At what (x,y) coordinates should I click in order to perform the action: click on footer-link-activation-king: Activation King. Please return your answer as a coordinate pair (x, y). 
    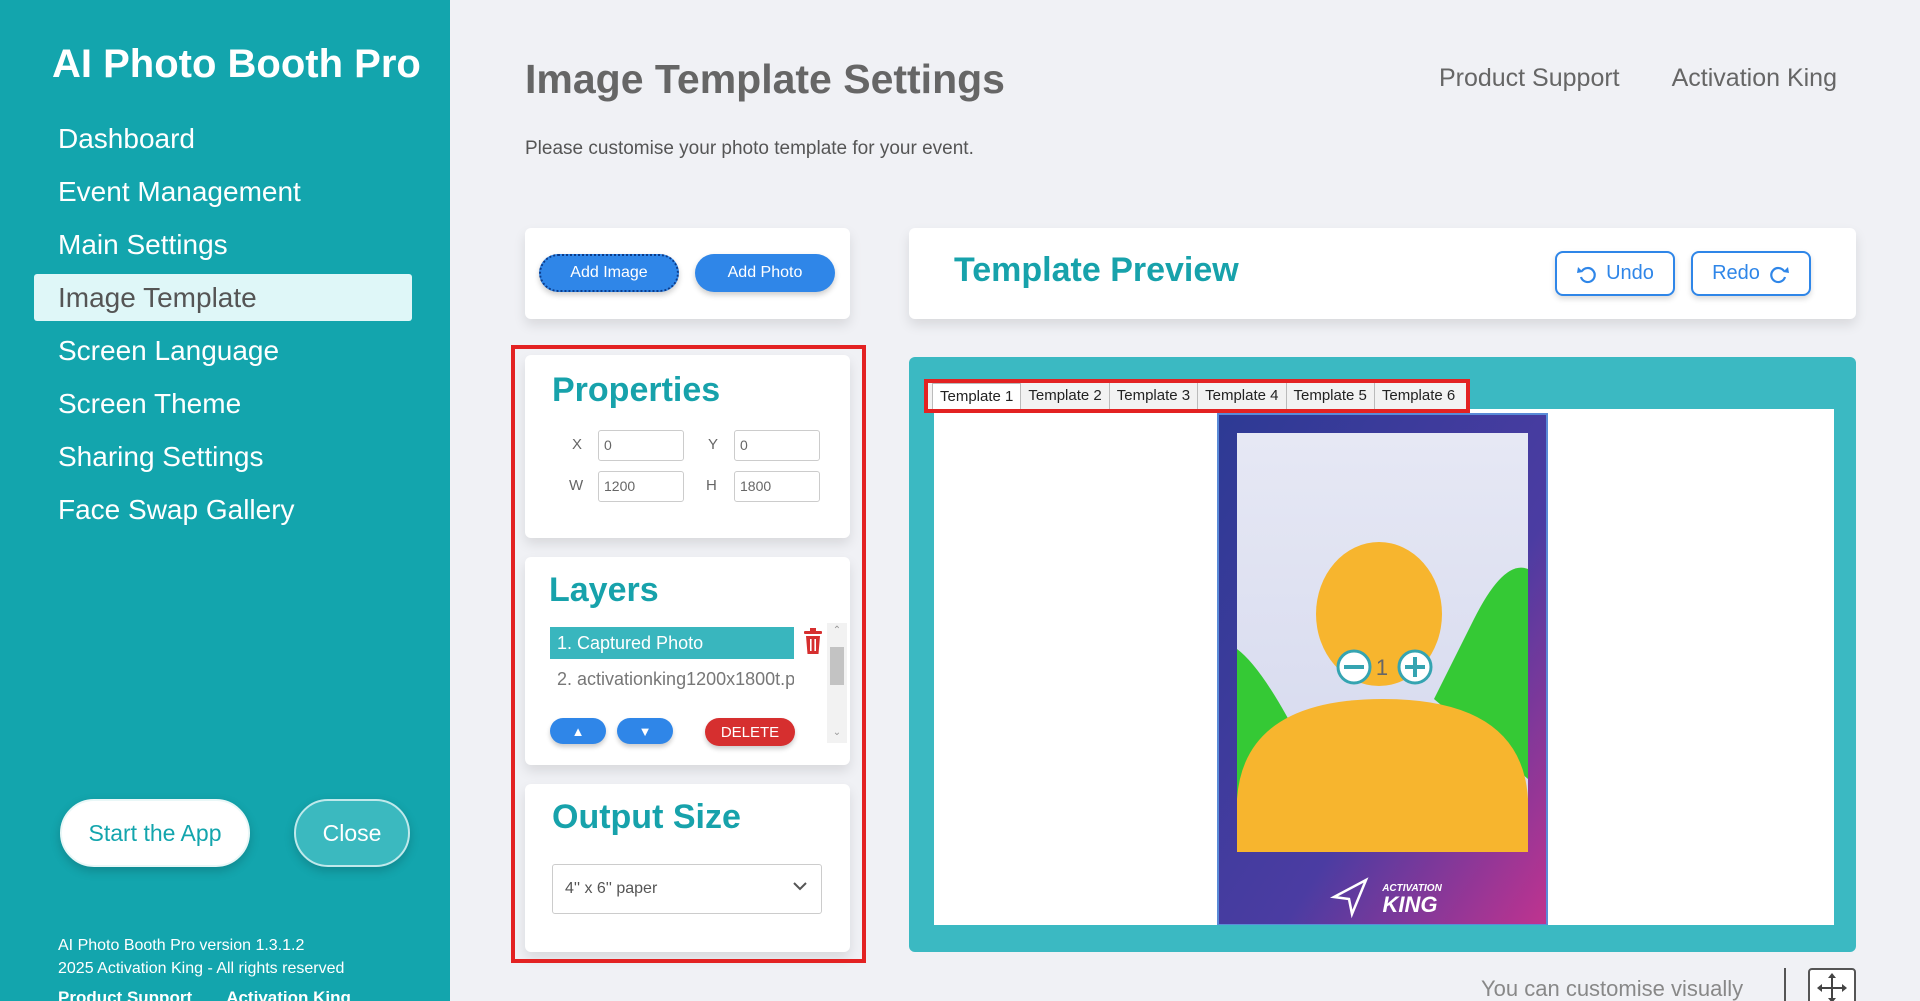
    Looking at the image, I should click on (288, 994).